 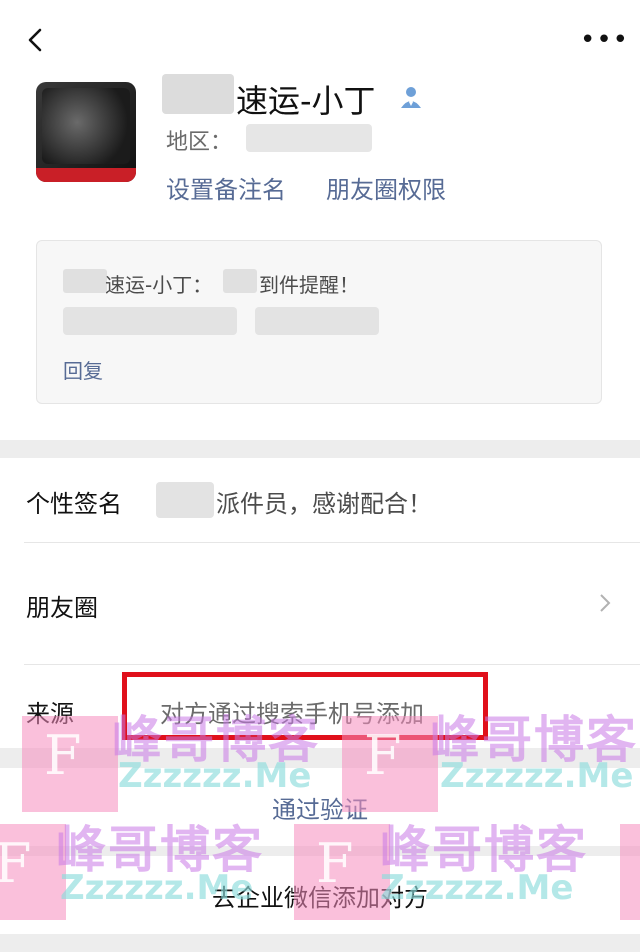 What do you see at coordinates (198, 94) in the screenshot?
I see `nickname-redacted` at bounding box center [198, 94].